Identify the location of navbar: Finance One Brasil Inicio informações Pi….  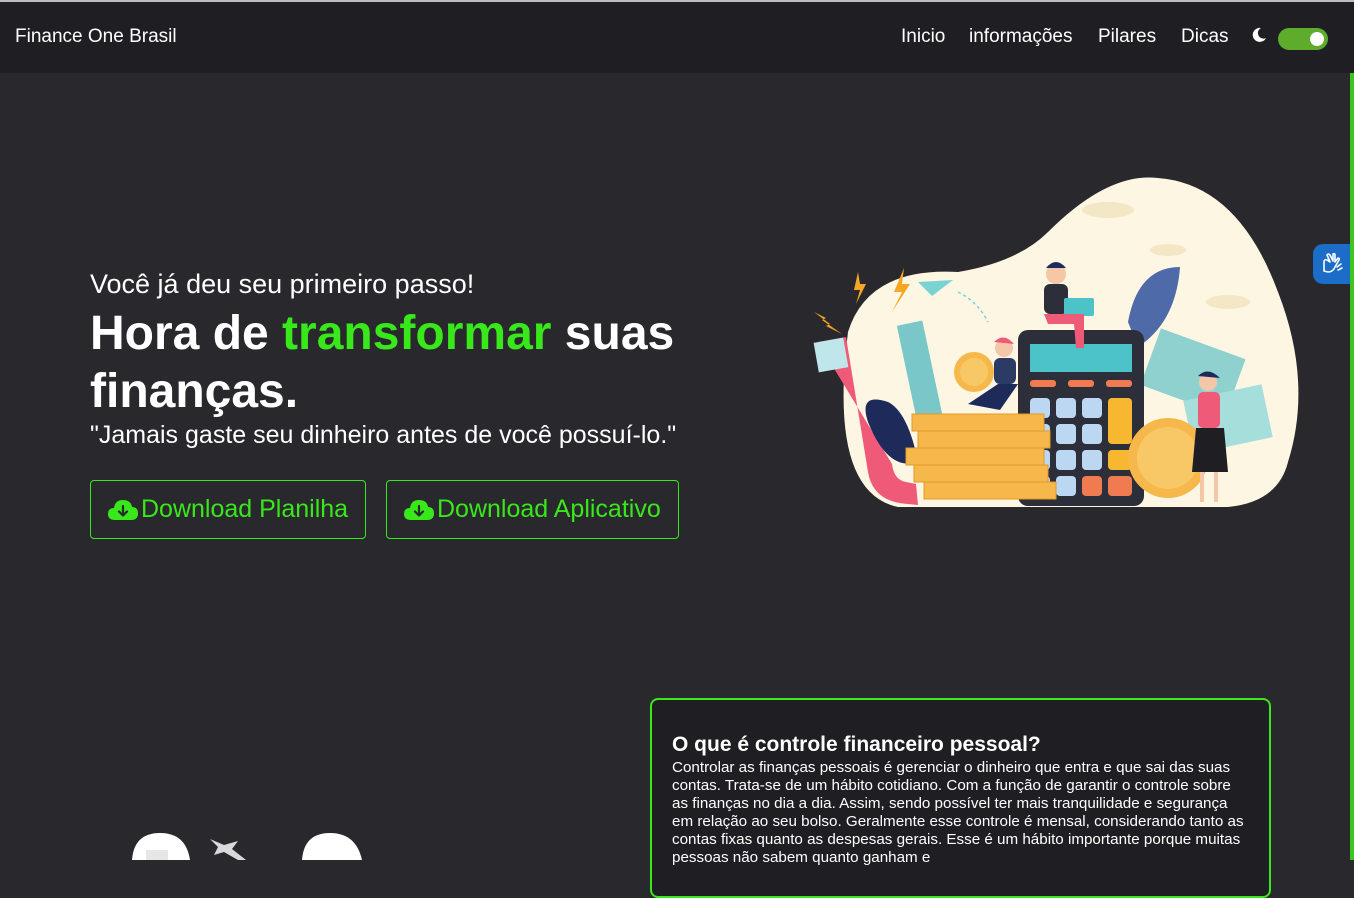
(677, 37).